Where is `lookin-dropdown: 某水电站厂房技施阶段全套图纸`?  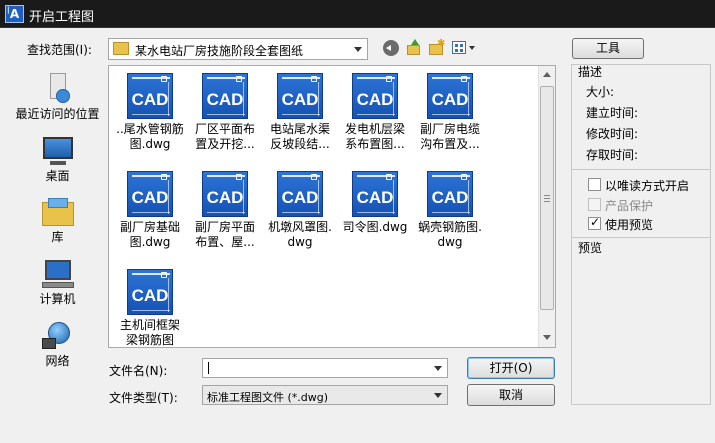 lookin-dropdown: 某水电站厂房技施阶段全套图纸 is located at coordinates (238, 49).